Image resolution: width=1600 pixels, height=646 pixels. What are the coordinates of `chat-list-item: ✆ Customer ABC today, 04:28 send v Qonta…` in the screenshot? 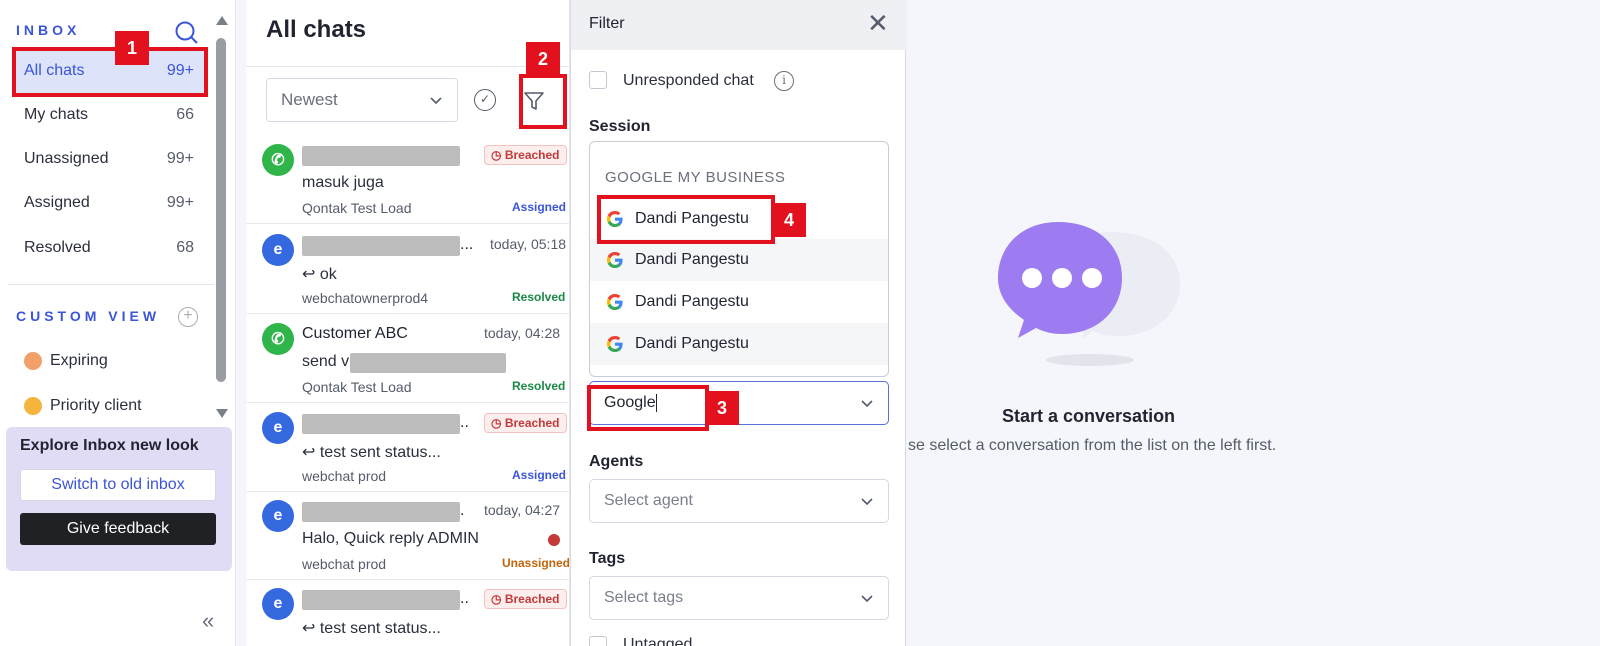 It's located at (407, 358).